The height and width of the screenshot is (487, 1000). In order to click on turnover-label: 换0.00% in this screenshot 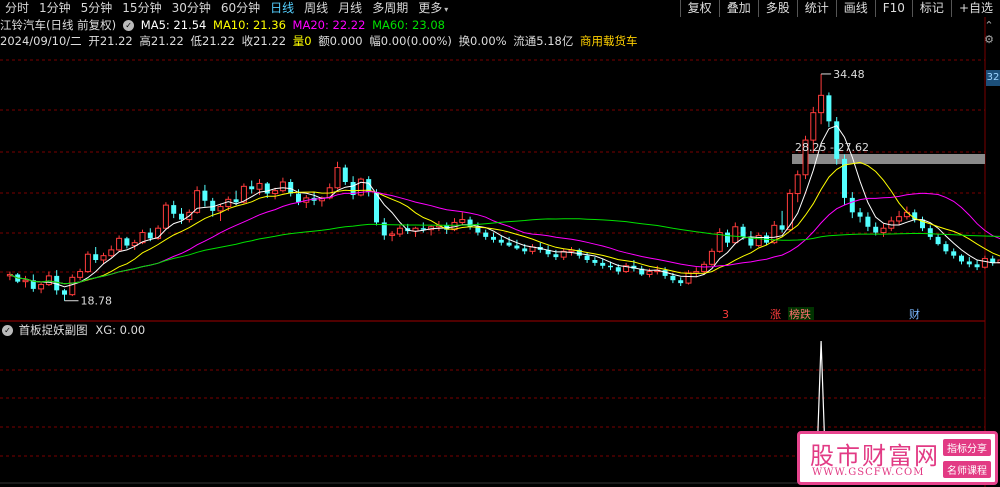, I will do `click(482, 41)`.